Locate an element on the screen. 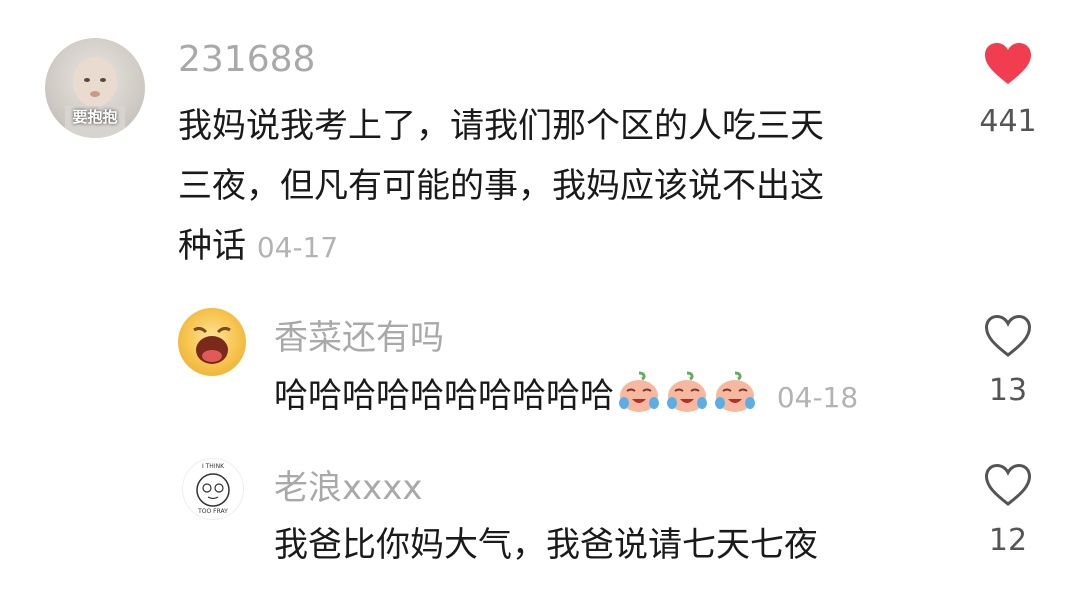  comment-date: 04-18 is located at coordinates (817, 397).